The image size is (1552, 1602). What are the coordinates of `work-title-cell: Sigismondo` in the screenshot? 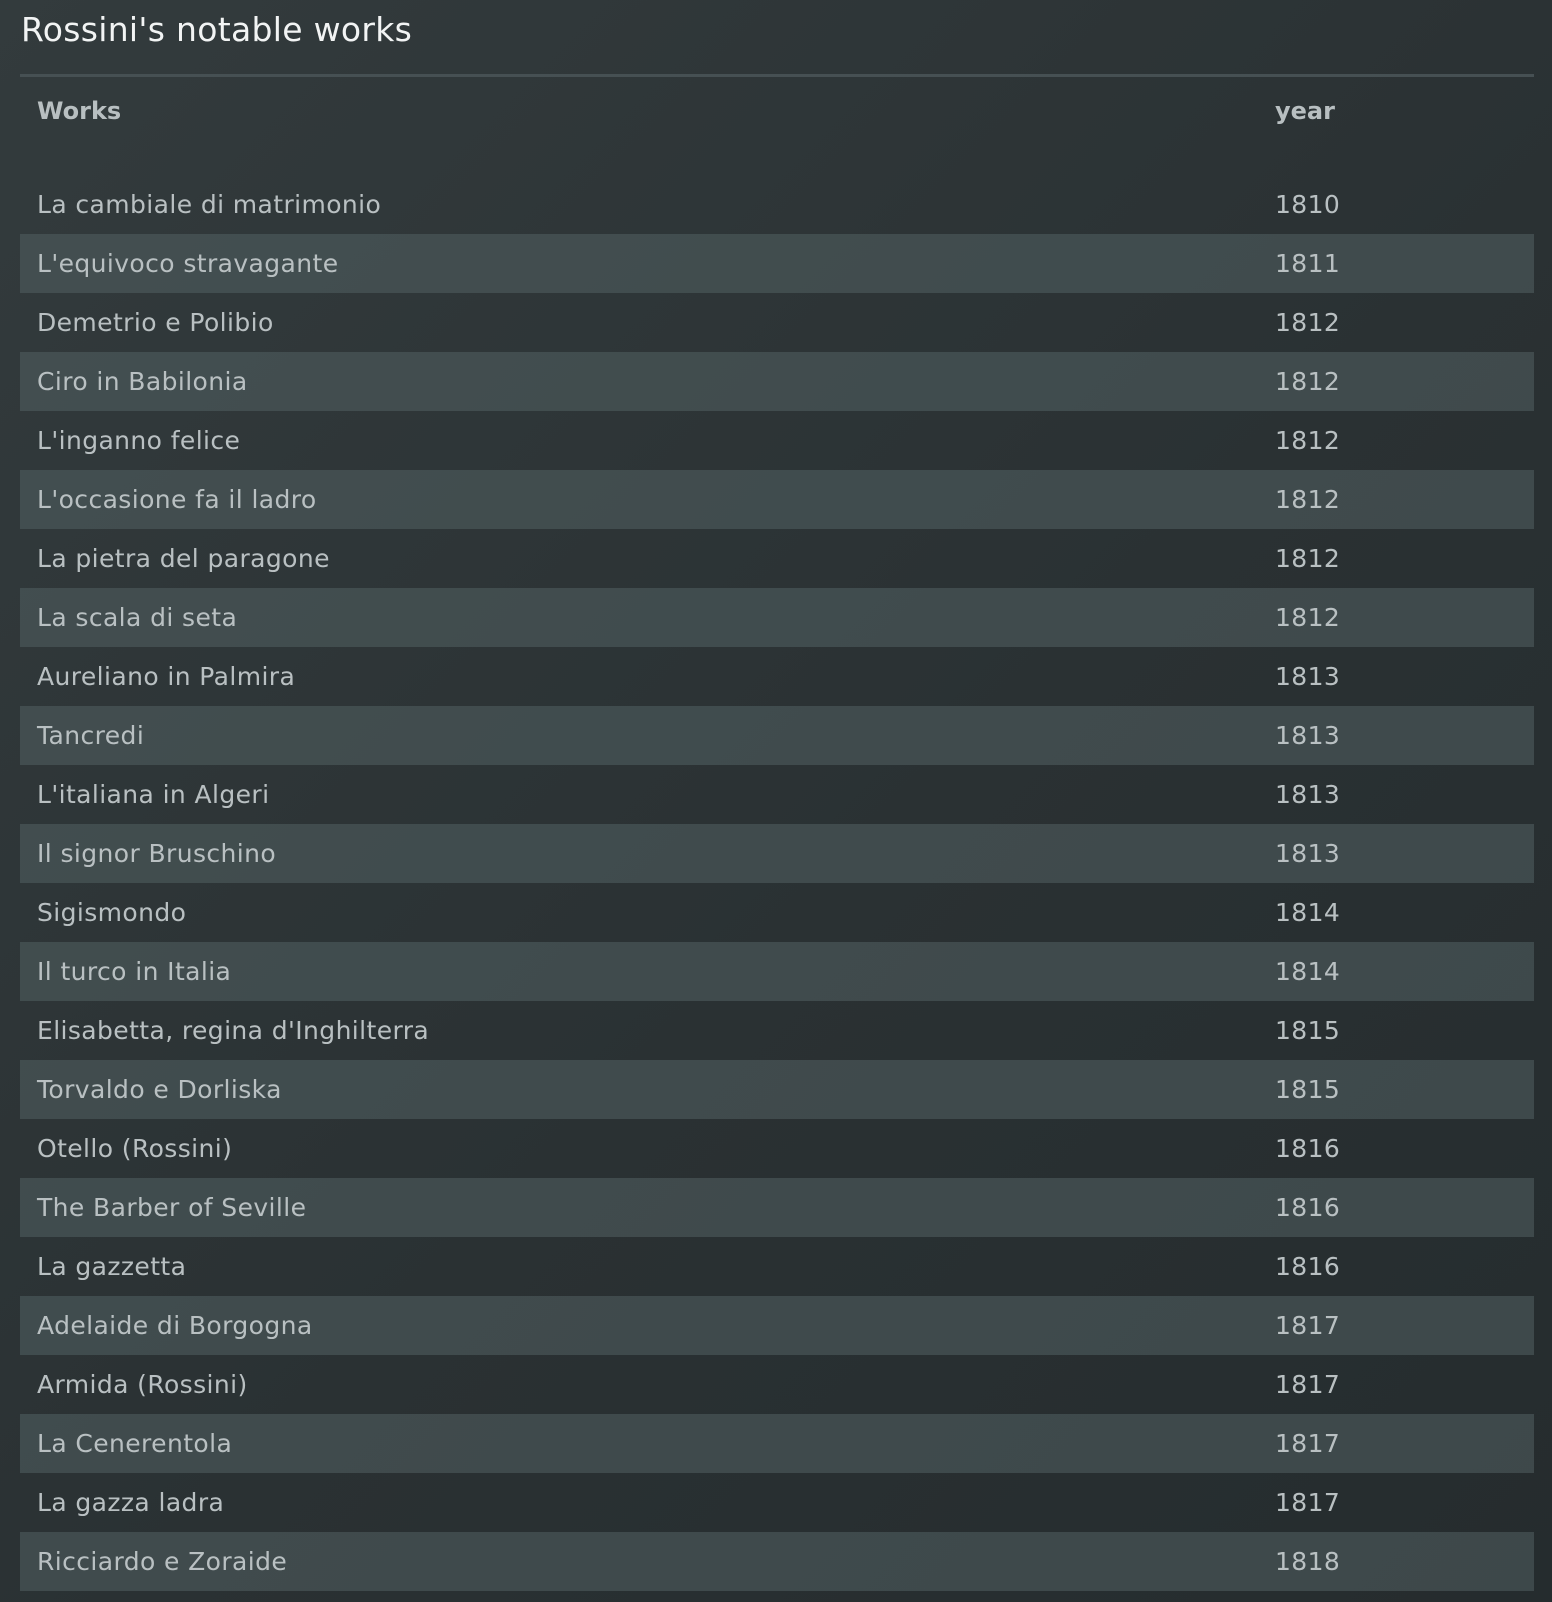 It's located at (112, 912).